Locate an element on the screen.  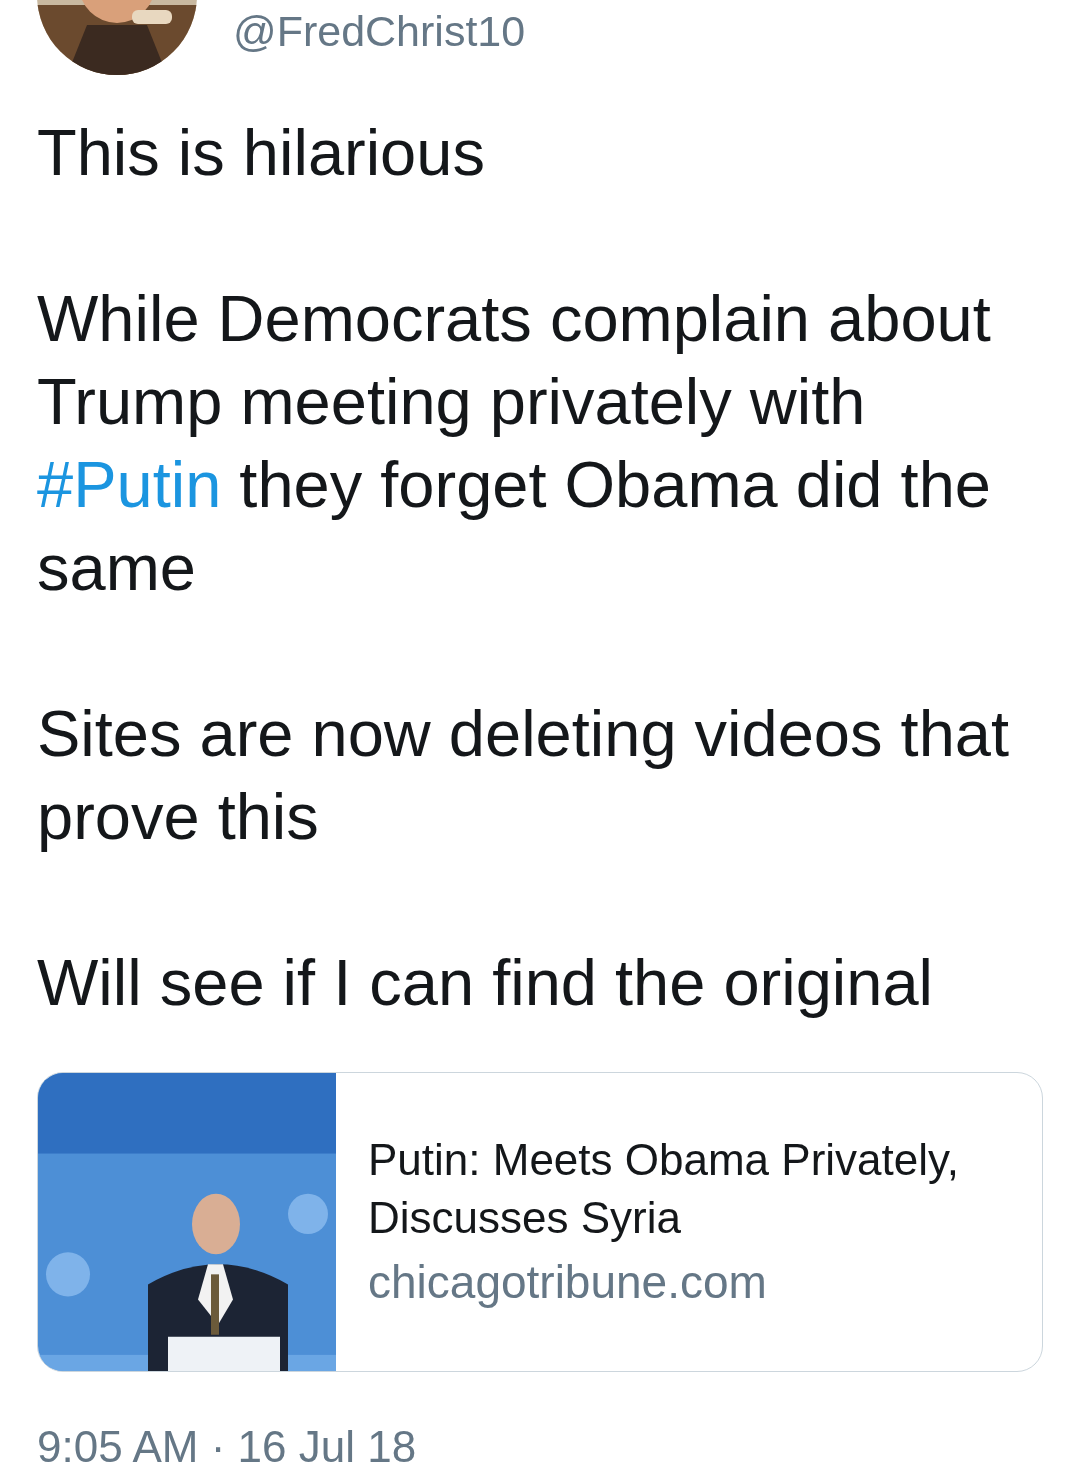
card-title: Putin: Meets Obama Privately, Discusses Syria is located at coordinates (664, 1189).